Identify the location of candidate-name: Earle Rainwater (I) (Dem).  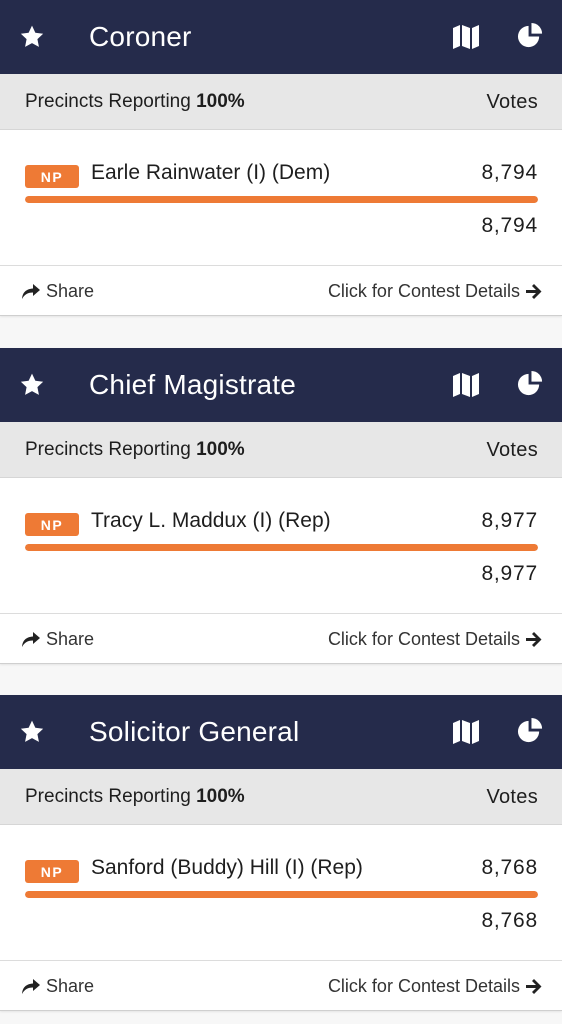
(211, 172).